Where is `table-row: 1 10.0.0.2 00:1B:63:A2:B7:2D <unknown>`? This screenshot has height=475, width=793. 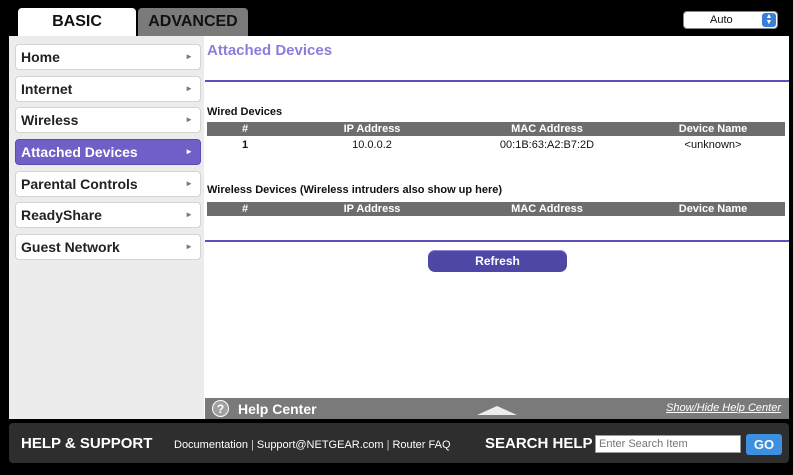
table-row: 1 10.0.0.2 00:1B:63:A2:B7:2D <unknown> is located at coordinates (496, 145).